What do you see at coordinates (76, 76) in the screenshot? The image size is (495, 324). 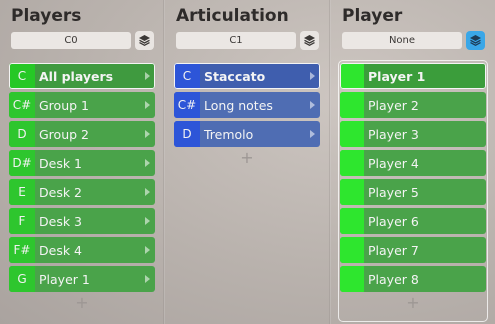 I see `item-label: All players` at bounding box center [76, 76].